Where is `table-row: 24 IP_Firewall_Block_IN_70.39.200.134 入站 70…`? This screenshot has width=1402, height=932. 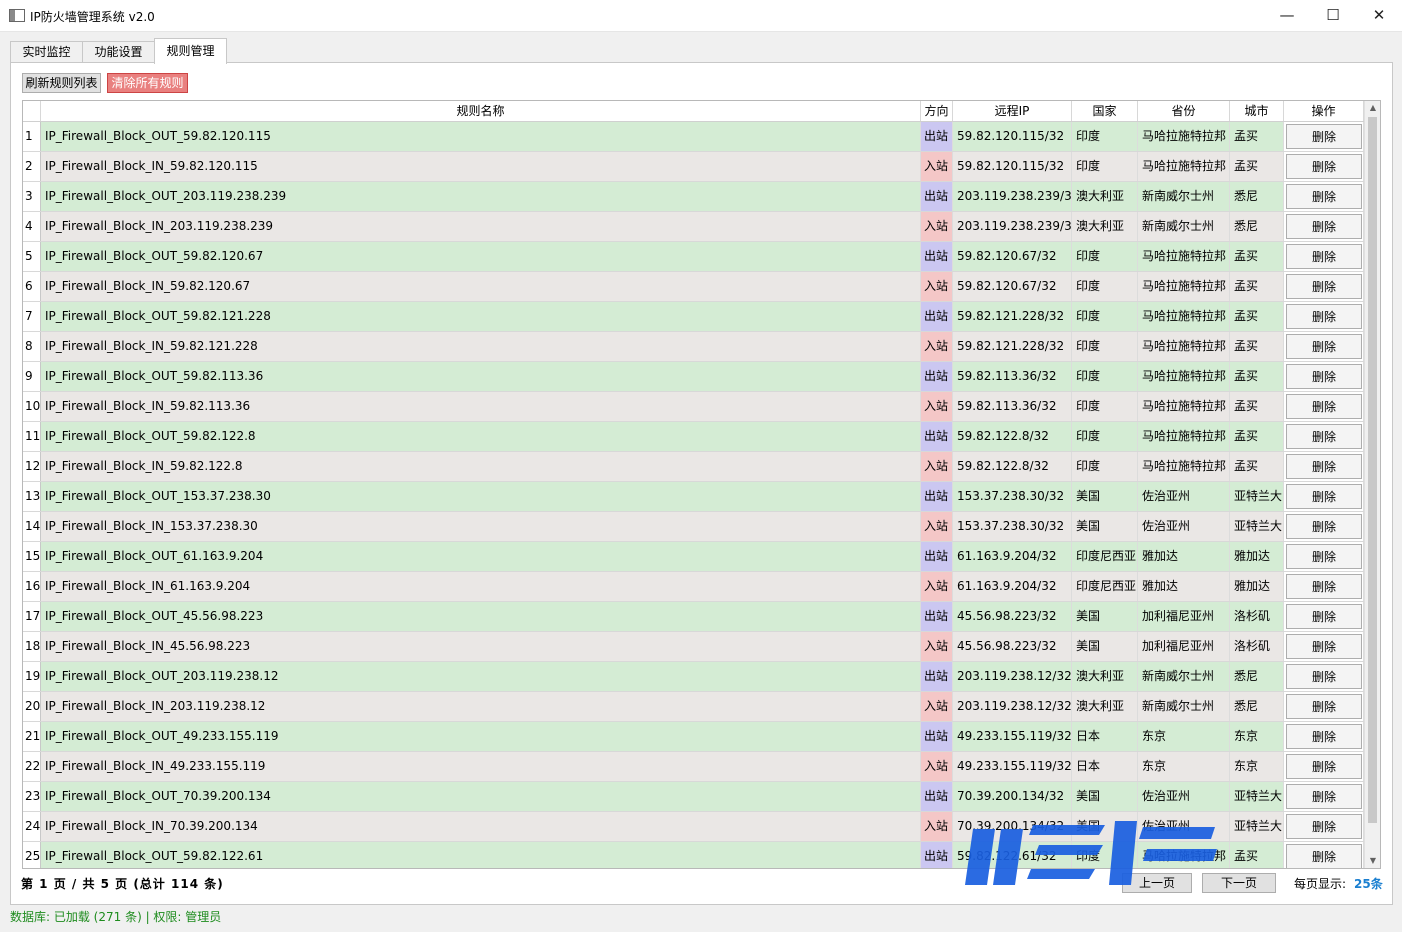
table-row: 24 IP_Firewall_Block_IN_70.39.200.134 入站 70… is located at coordinates (693, 827).